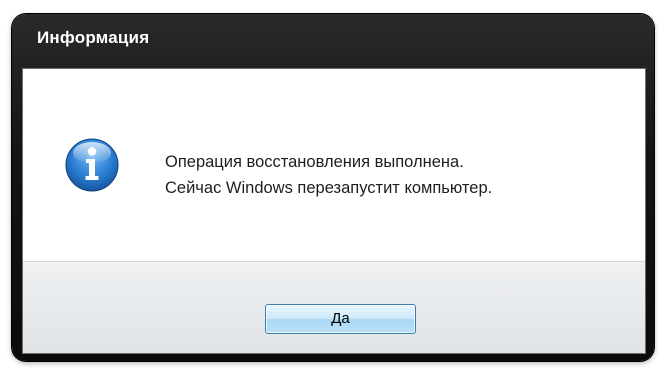 This screenshot has height=369, width=660. What do you see at coordinates (92, 165) in the screenshot?
I see `info-icon` at bounding box center [92, 165].